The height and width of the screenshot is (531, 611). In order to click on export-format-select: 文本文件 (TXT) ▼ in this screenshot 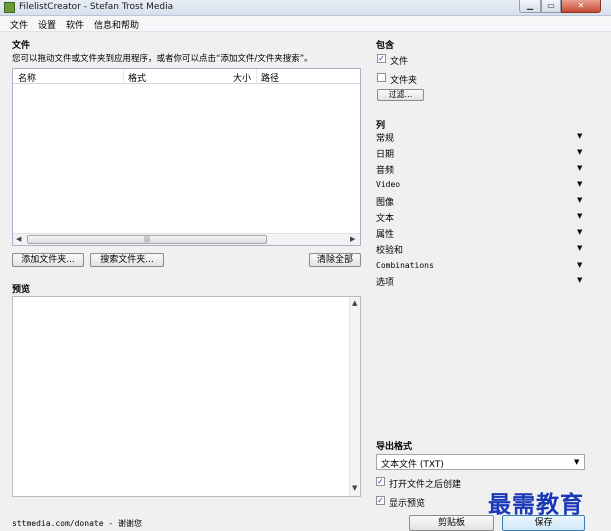, I will do `click(480, 462)`.